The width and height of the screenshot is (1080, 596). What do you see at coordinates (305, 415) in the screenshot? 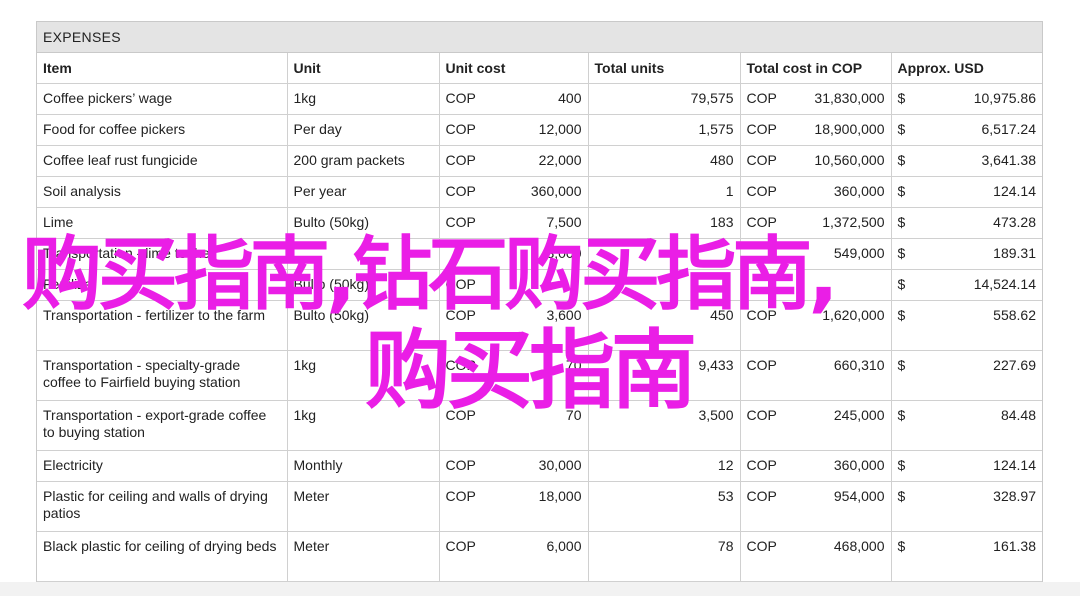
I see `cell-unit: 1kg` at bounding box center [305, 415].